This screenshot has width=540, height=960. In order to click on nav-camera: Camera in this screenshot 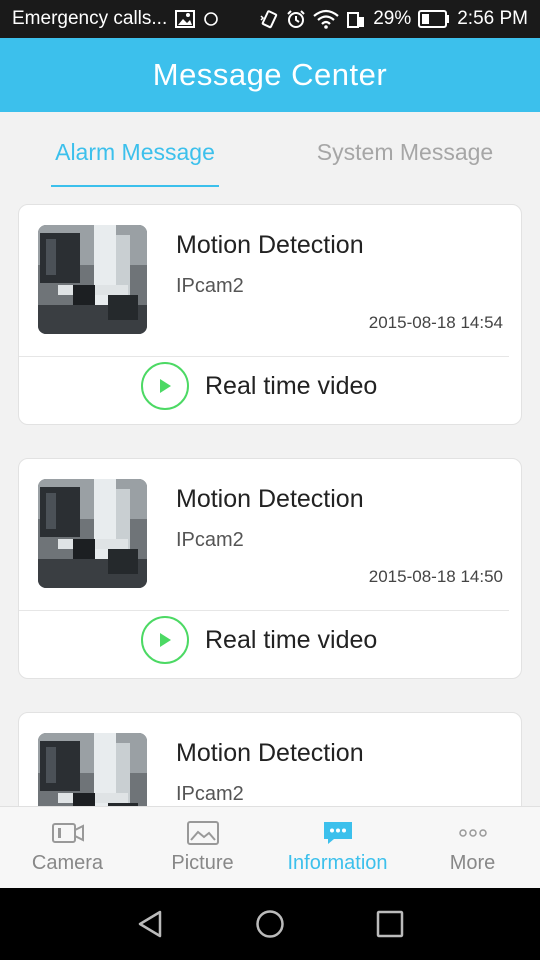, I will do `click(67, 847)`.